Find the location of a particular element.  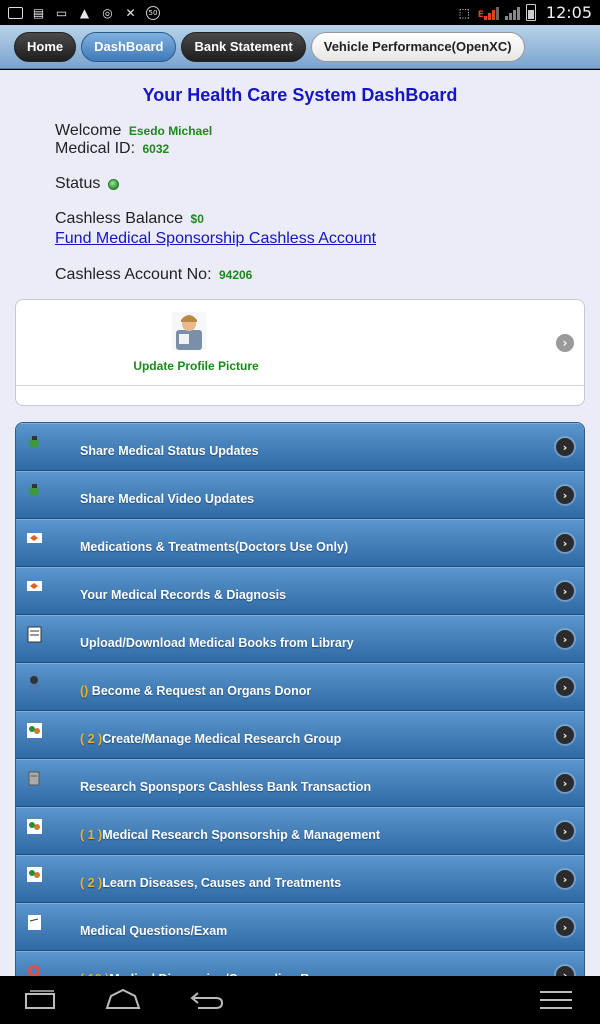

records-icon is located at coordinates (34, 586).